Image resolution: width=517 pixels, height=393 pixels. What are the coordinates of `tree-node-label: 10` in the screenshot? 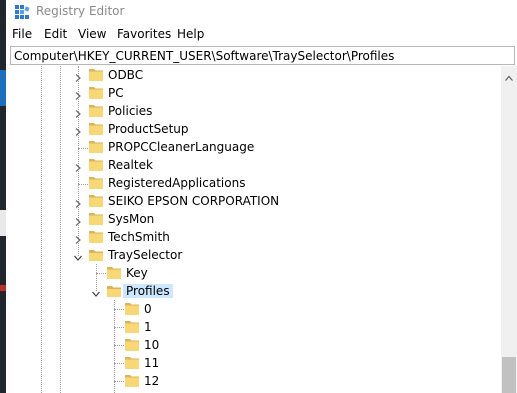 It's located at (151, 345).